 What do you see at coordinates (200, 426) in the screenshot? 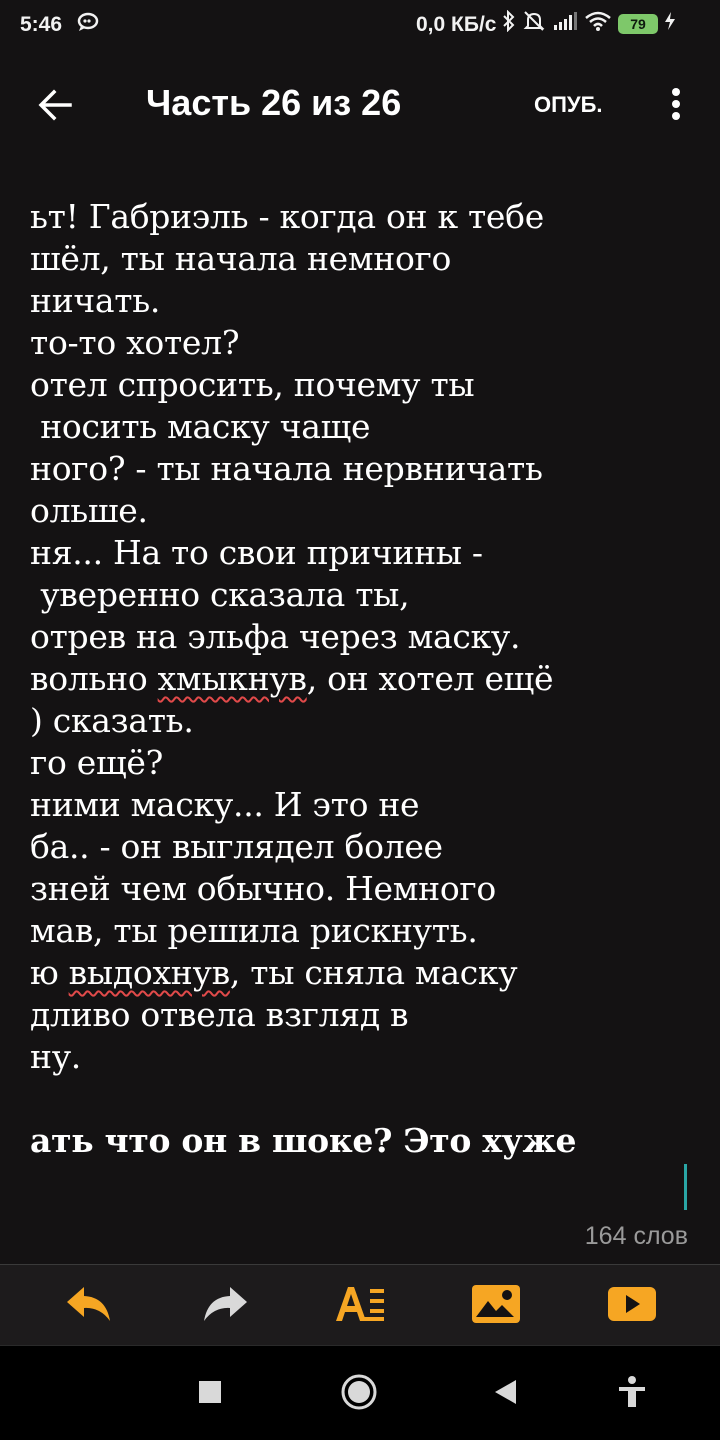
I see `text-line: носить маску чаще` at bounding box center [200, 426].